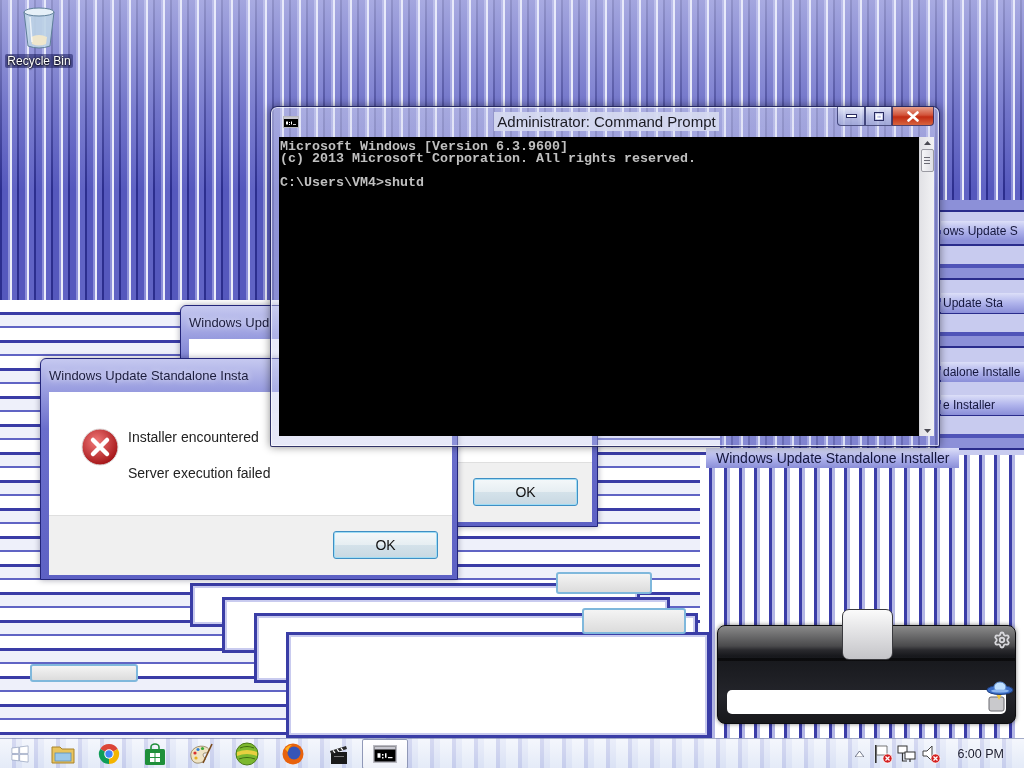 The width and height of the screenshot is (1024, 768). Describe the element at coordinates (980, 753) in the screenshot. I see `clock: 6:00 PM` at that location.